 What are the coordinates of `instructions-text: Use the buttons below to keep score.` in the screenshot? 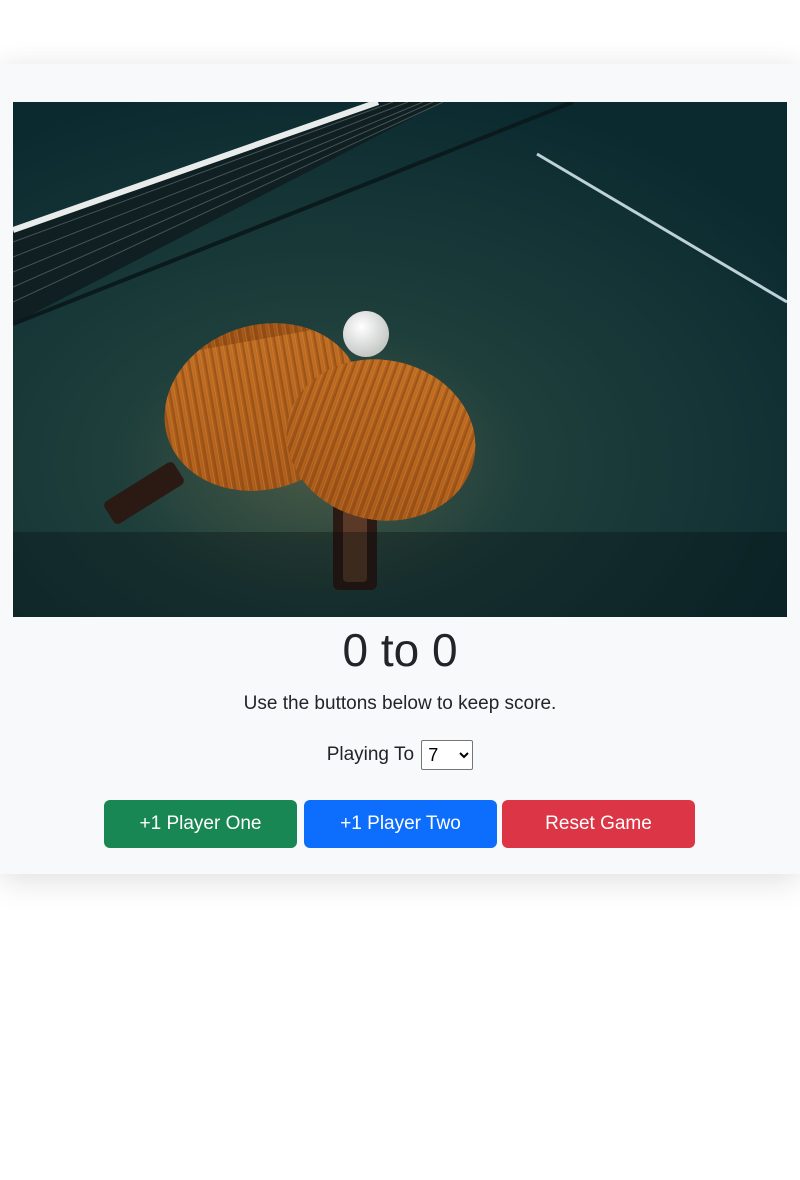 It's located at (400, 703).